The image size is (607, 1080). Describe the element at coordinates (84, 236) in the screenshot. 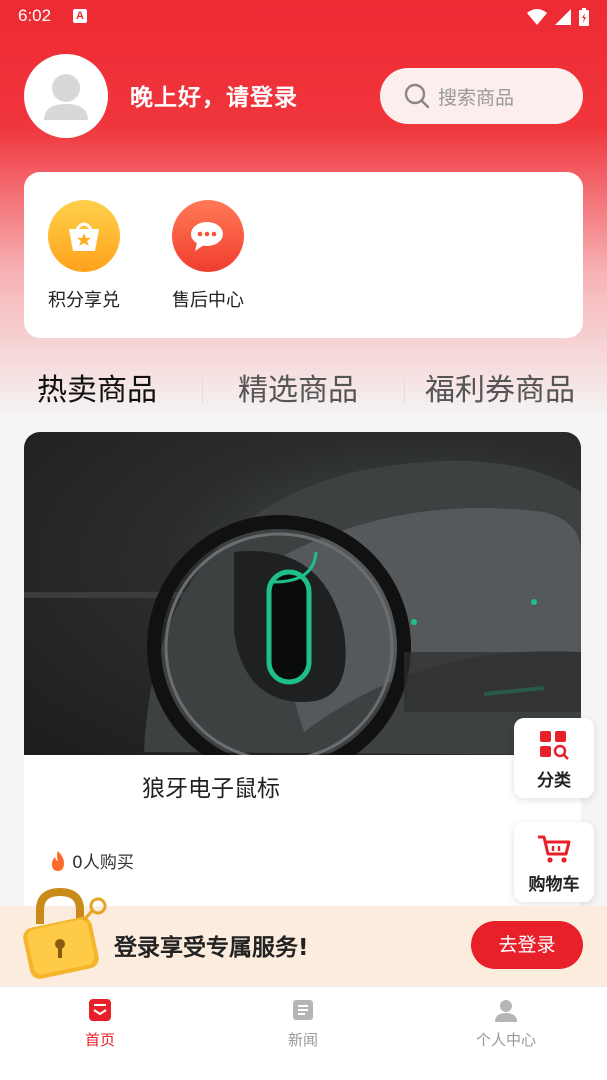

I see `basket-star-icon` at that location.